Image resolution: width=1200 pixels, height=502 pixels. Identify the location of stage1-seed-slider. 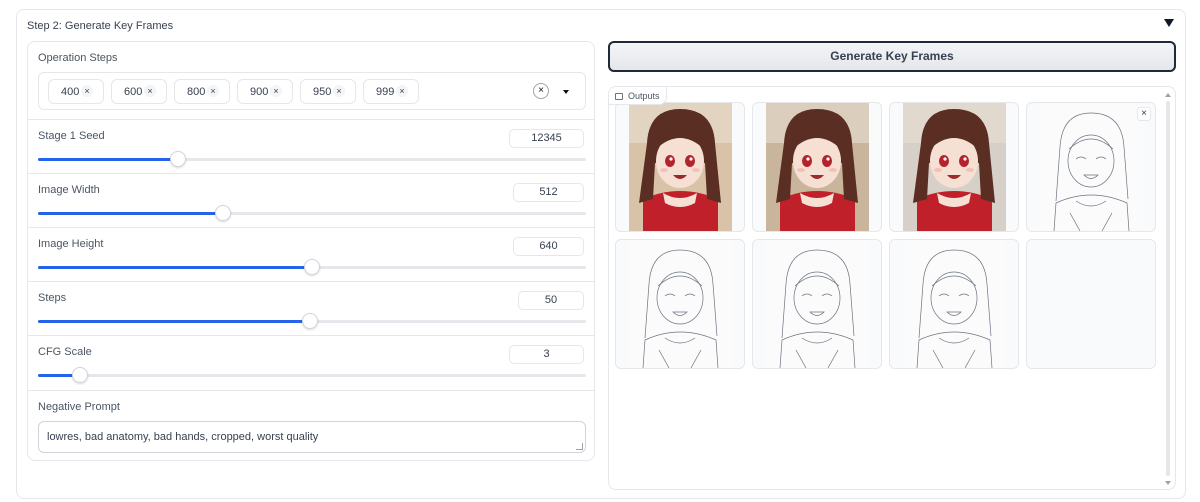
(312, 159).